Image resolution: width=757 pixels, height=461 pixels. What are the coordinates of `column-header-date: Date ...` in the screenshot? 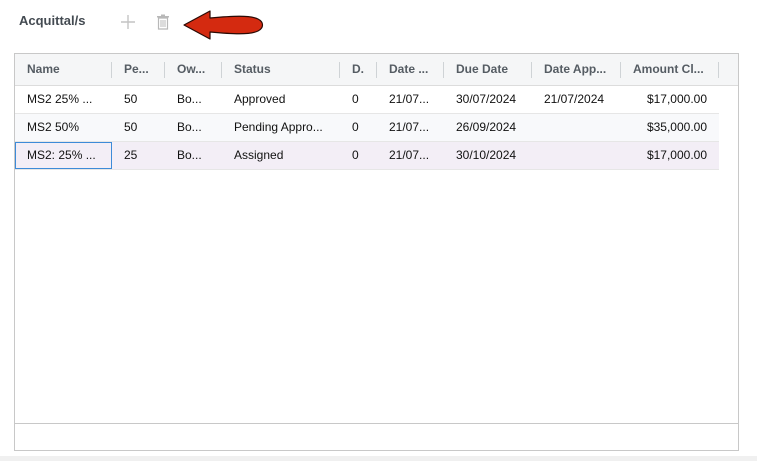 It's located at (410, 69).